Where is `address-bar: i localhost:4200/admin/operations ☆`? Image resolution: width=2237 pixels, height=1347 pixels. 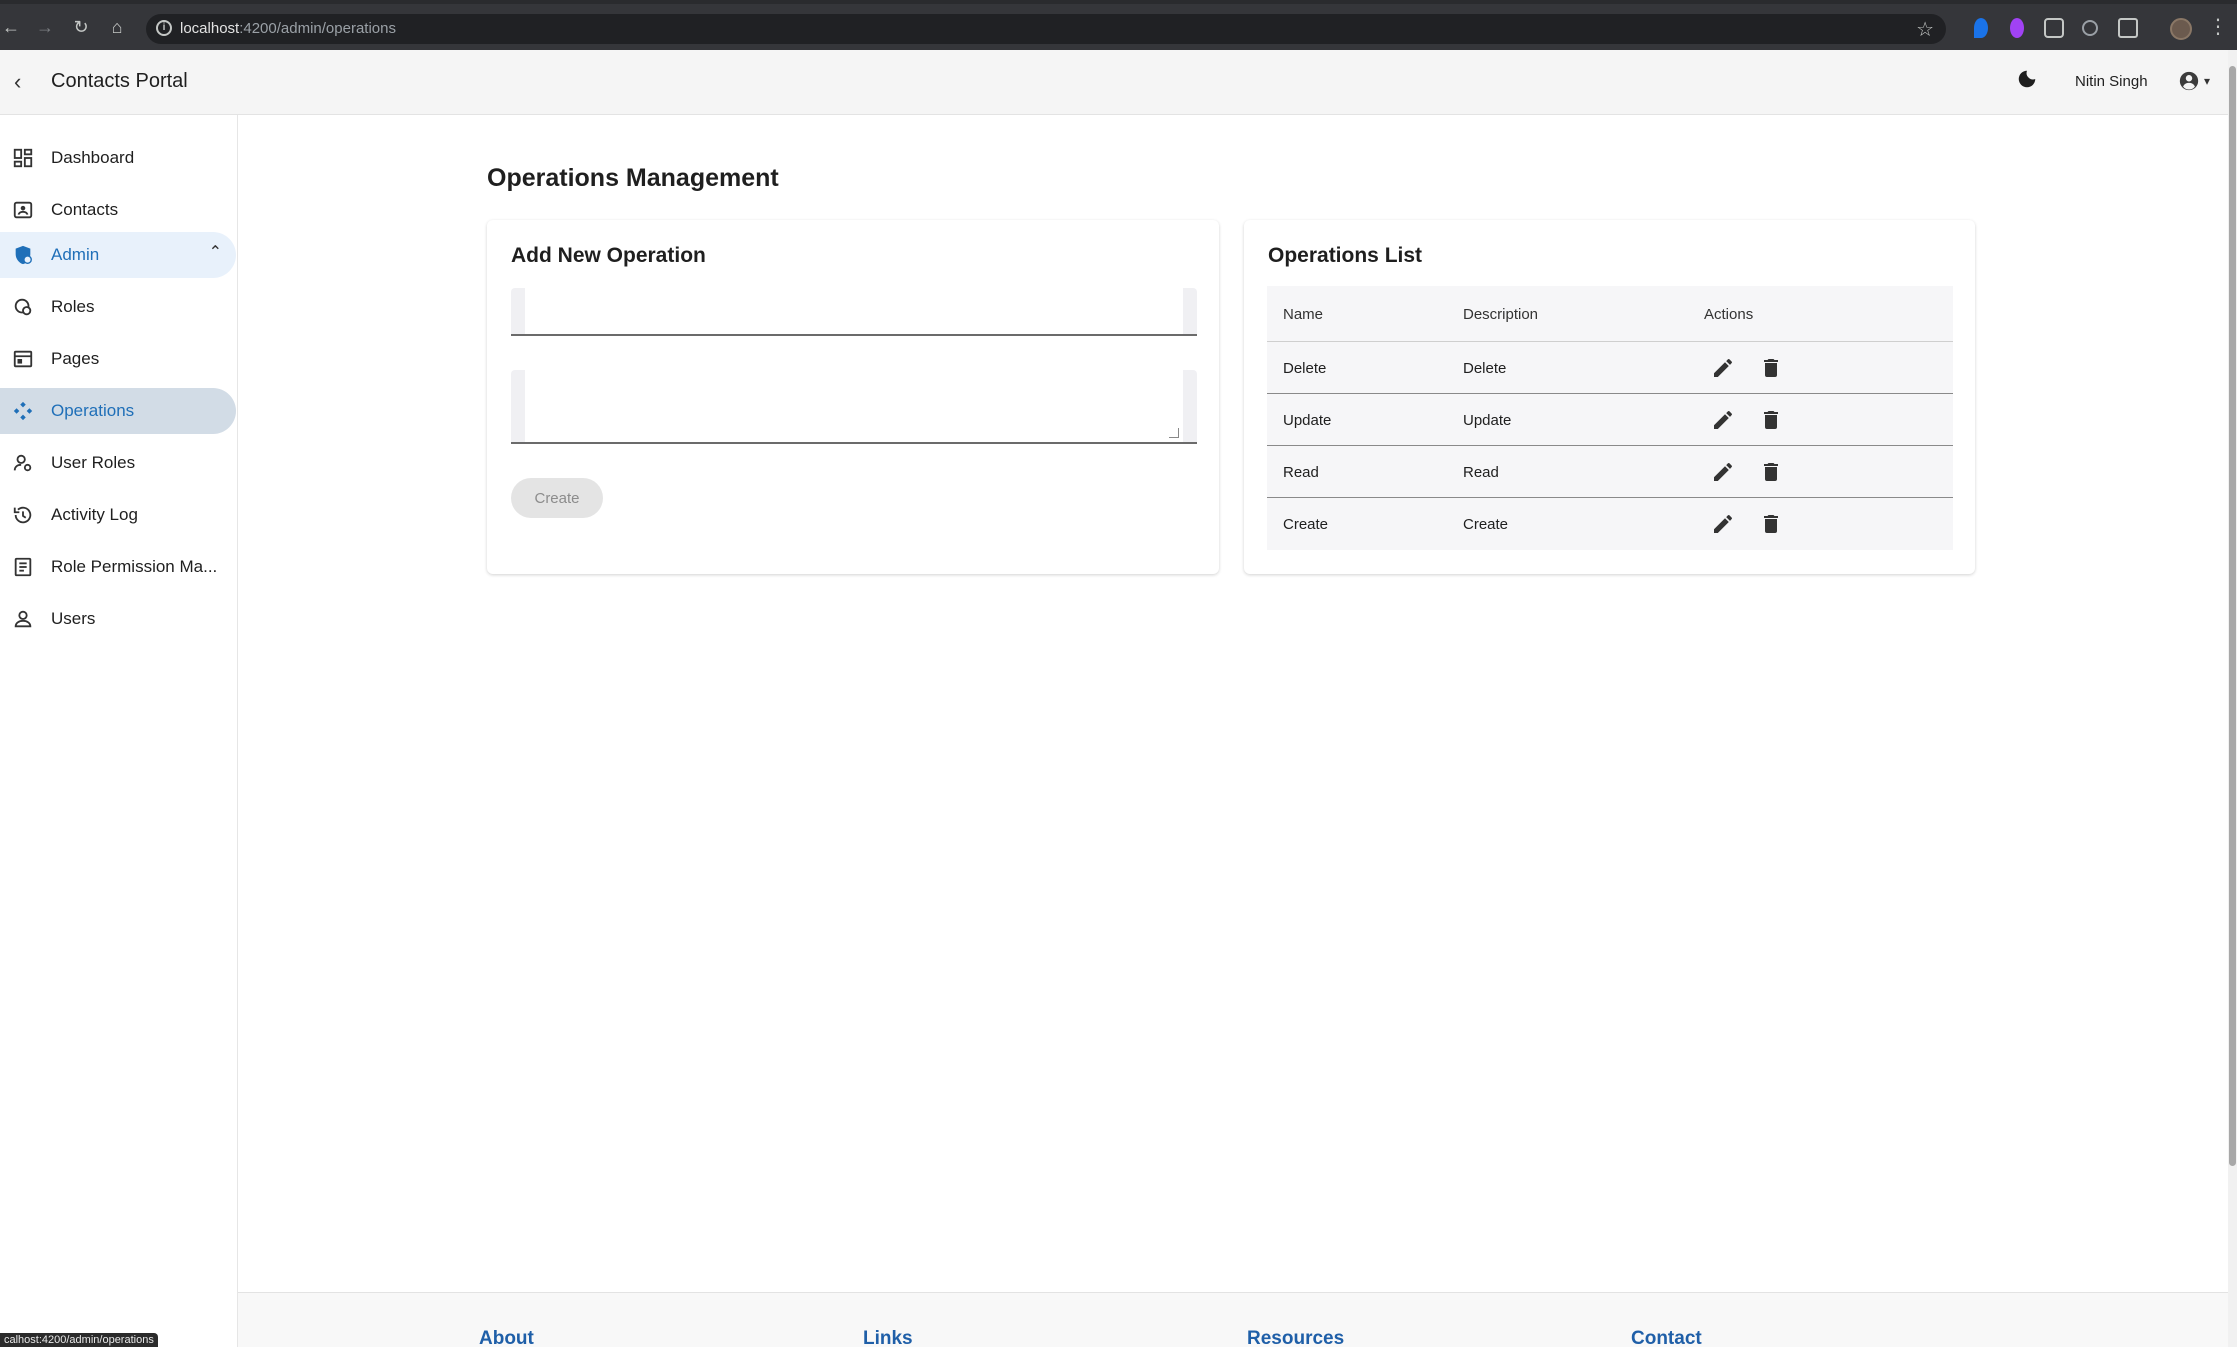 address-bar: i localhost:4200/admin/operations ☆ is located at coordinates (1046, 29).